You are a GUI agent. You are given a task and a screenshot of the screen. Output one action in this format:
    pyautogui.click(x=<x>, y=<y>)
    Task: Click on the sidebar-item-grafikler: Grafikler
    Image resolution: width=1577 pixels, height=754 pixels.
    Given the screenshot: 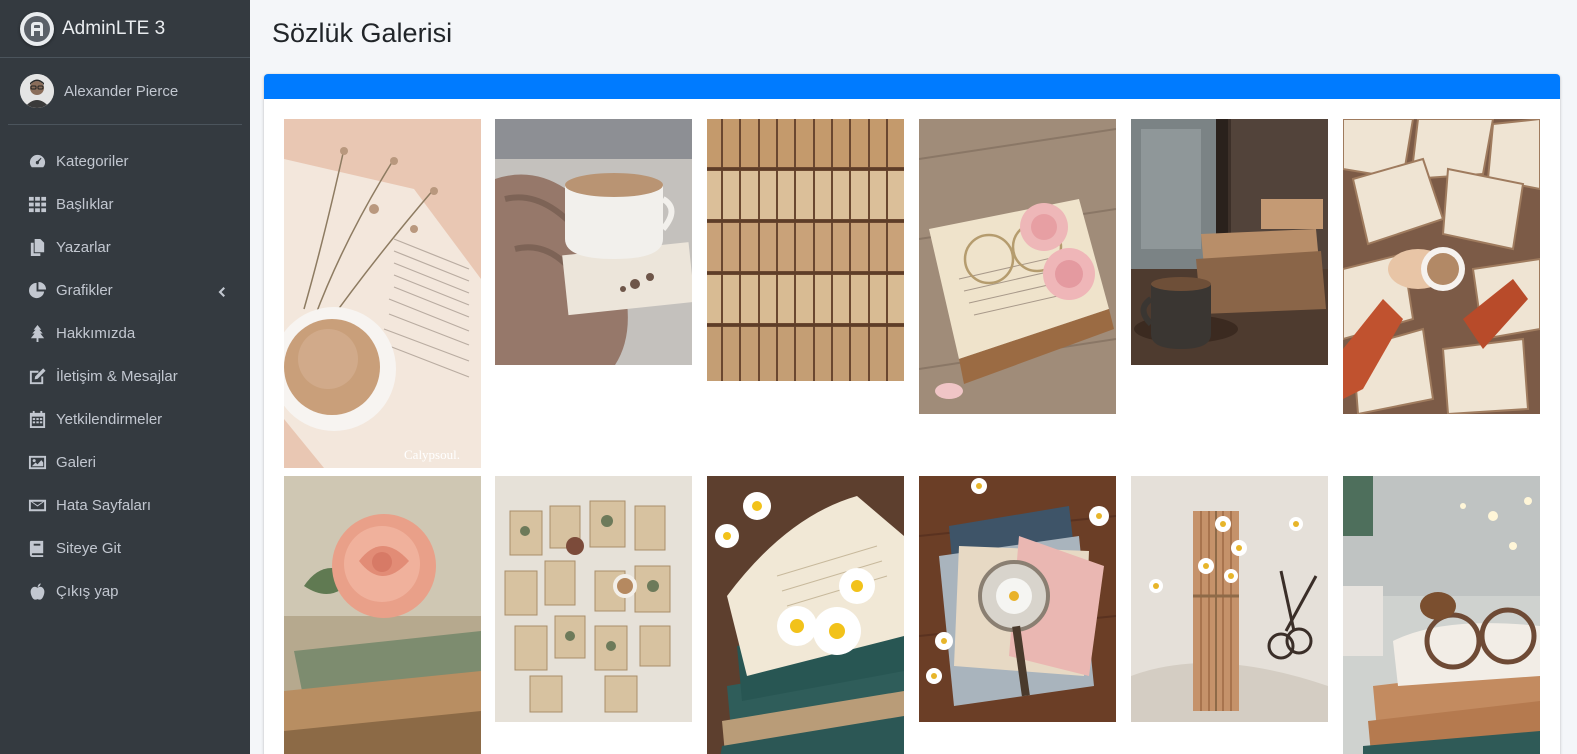 What is the action you would take?
    pyautogui.click(x=125, y=290)
    